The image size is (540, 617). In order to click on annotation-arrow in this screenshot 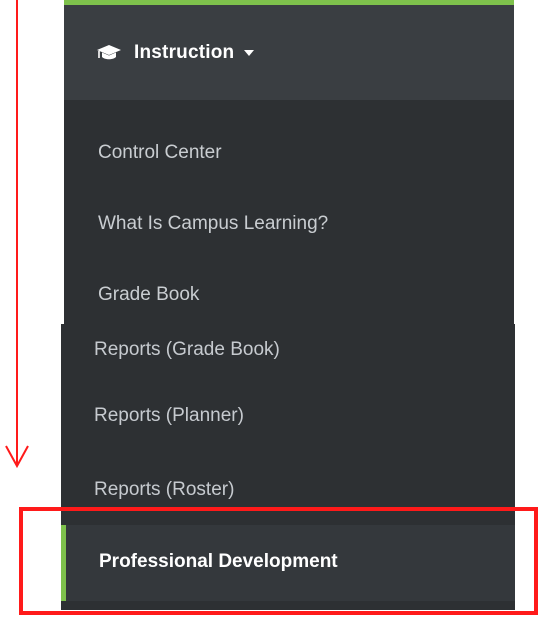, I will do `click(17, 234)`.